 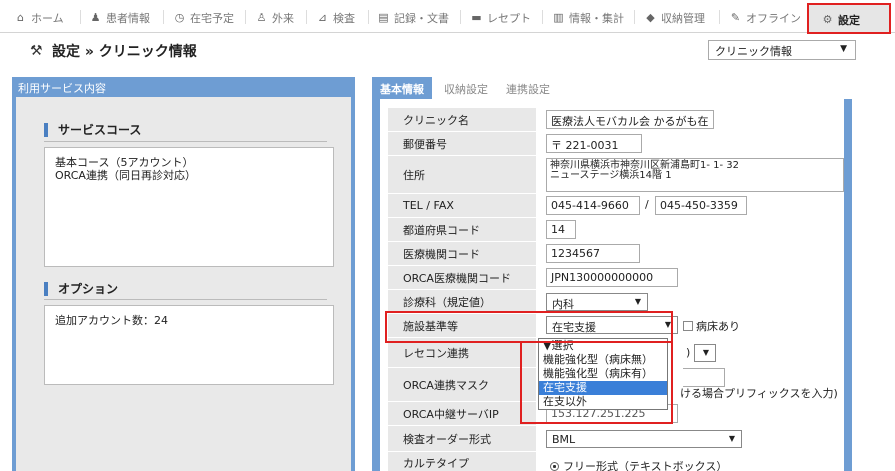 I want to click on pref-code-input: 14, so click(x=561, y=229).